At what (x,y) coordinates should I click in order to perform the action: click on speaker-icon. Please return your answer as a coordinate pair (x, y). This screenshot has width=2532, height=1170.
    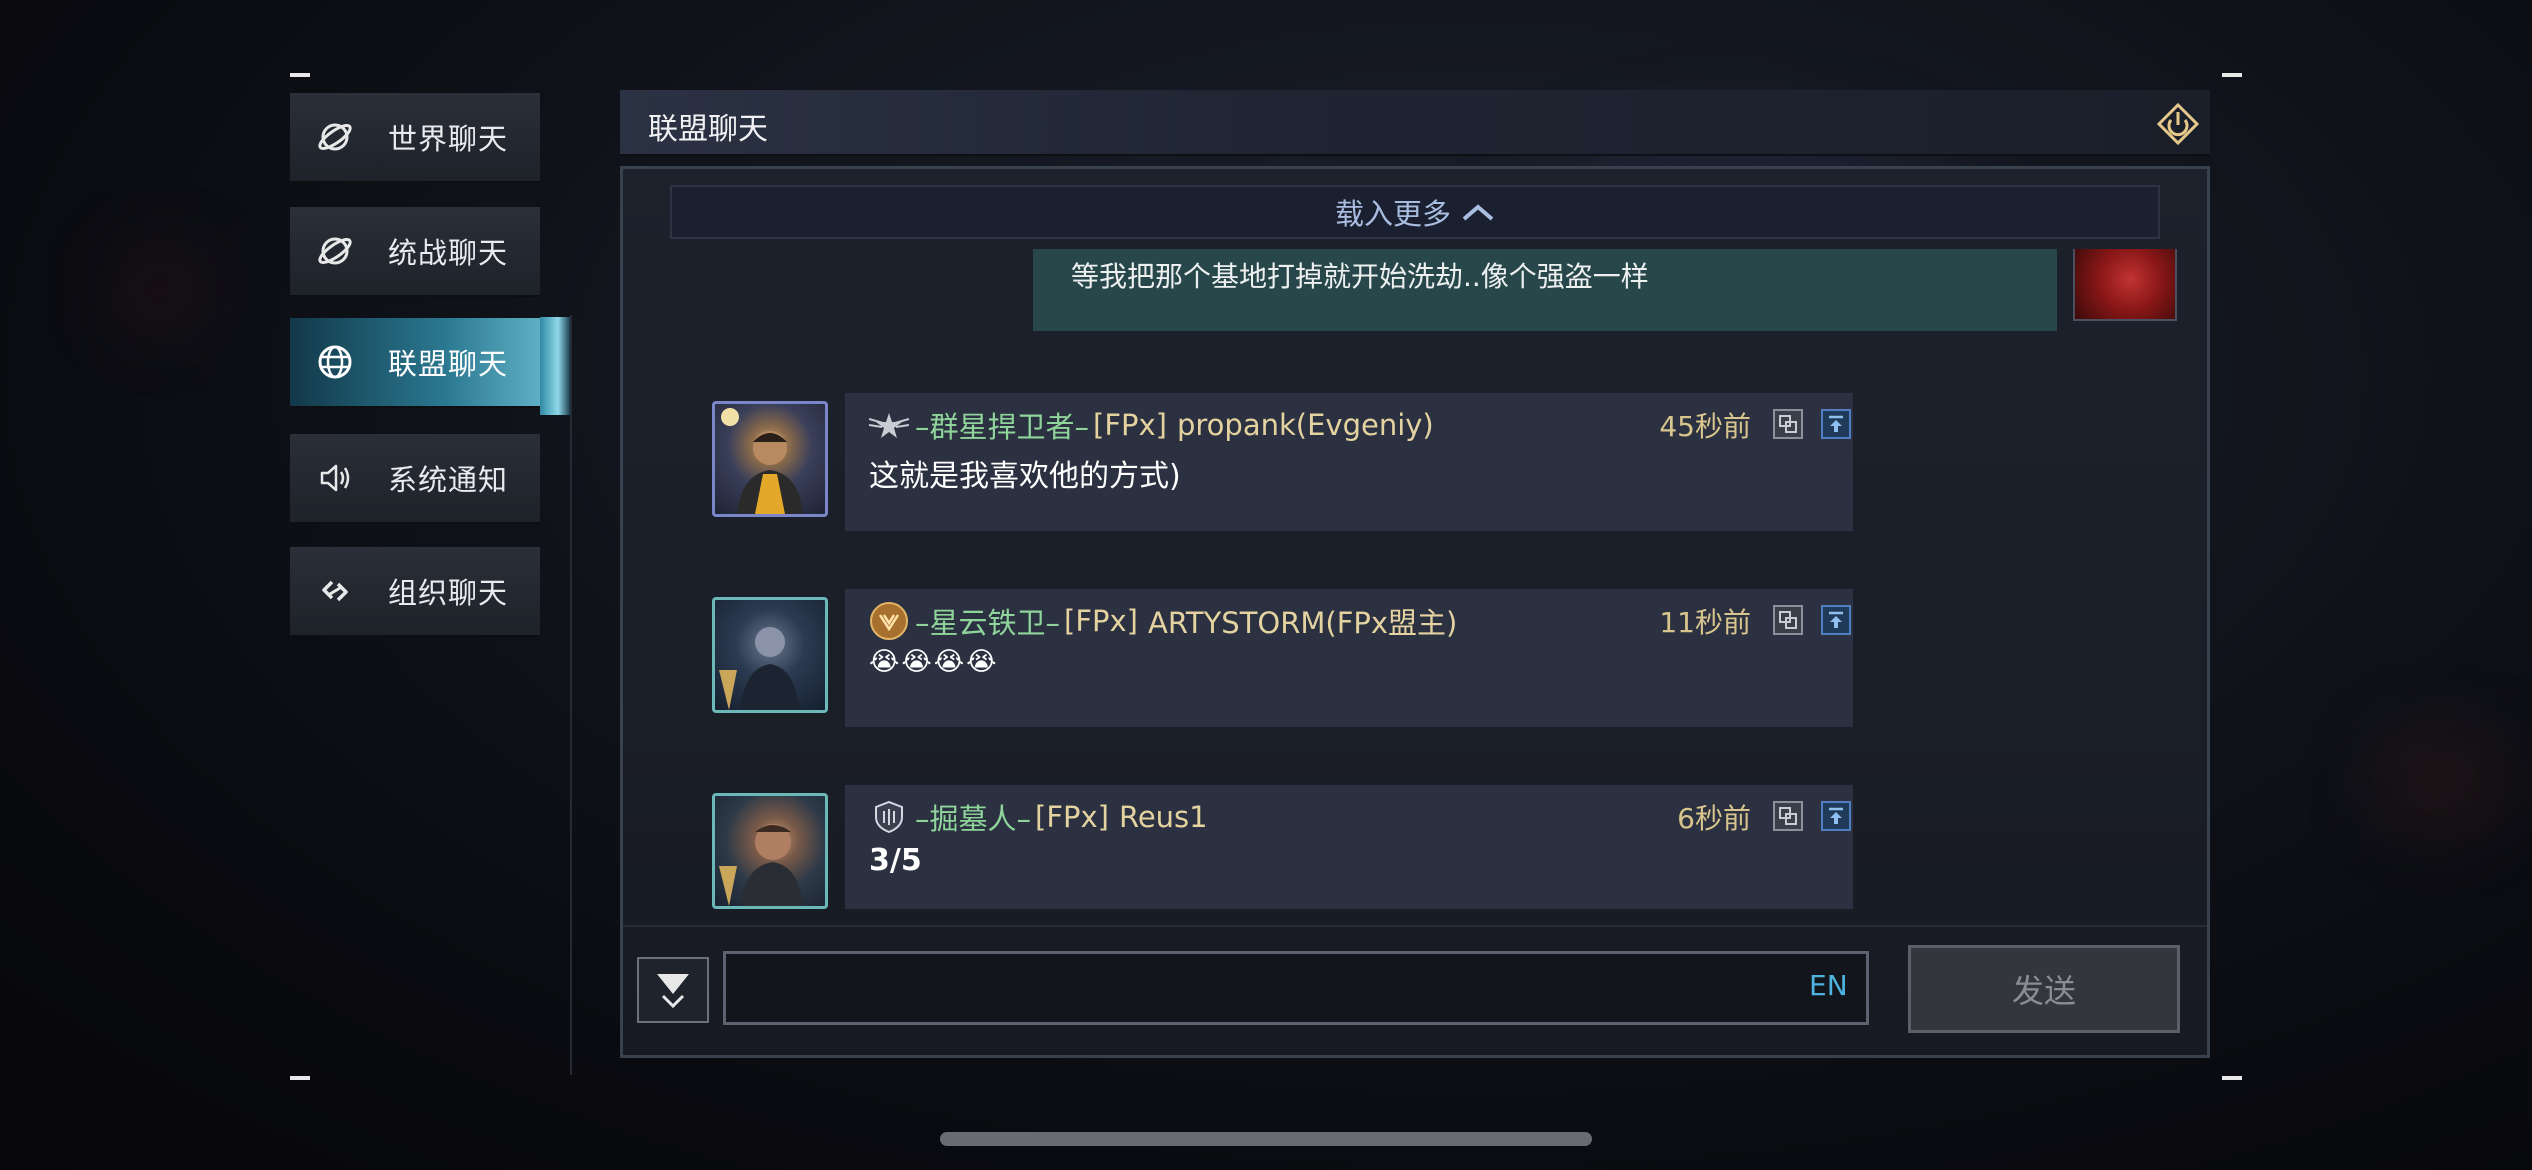
    Looking at the image, I should click on (335, 478).